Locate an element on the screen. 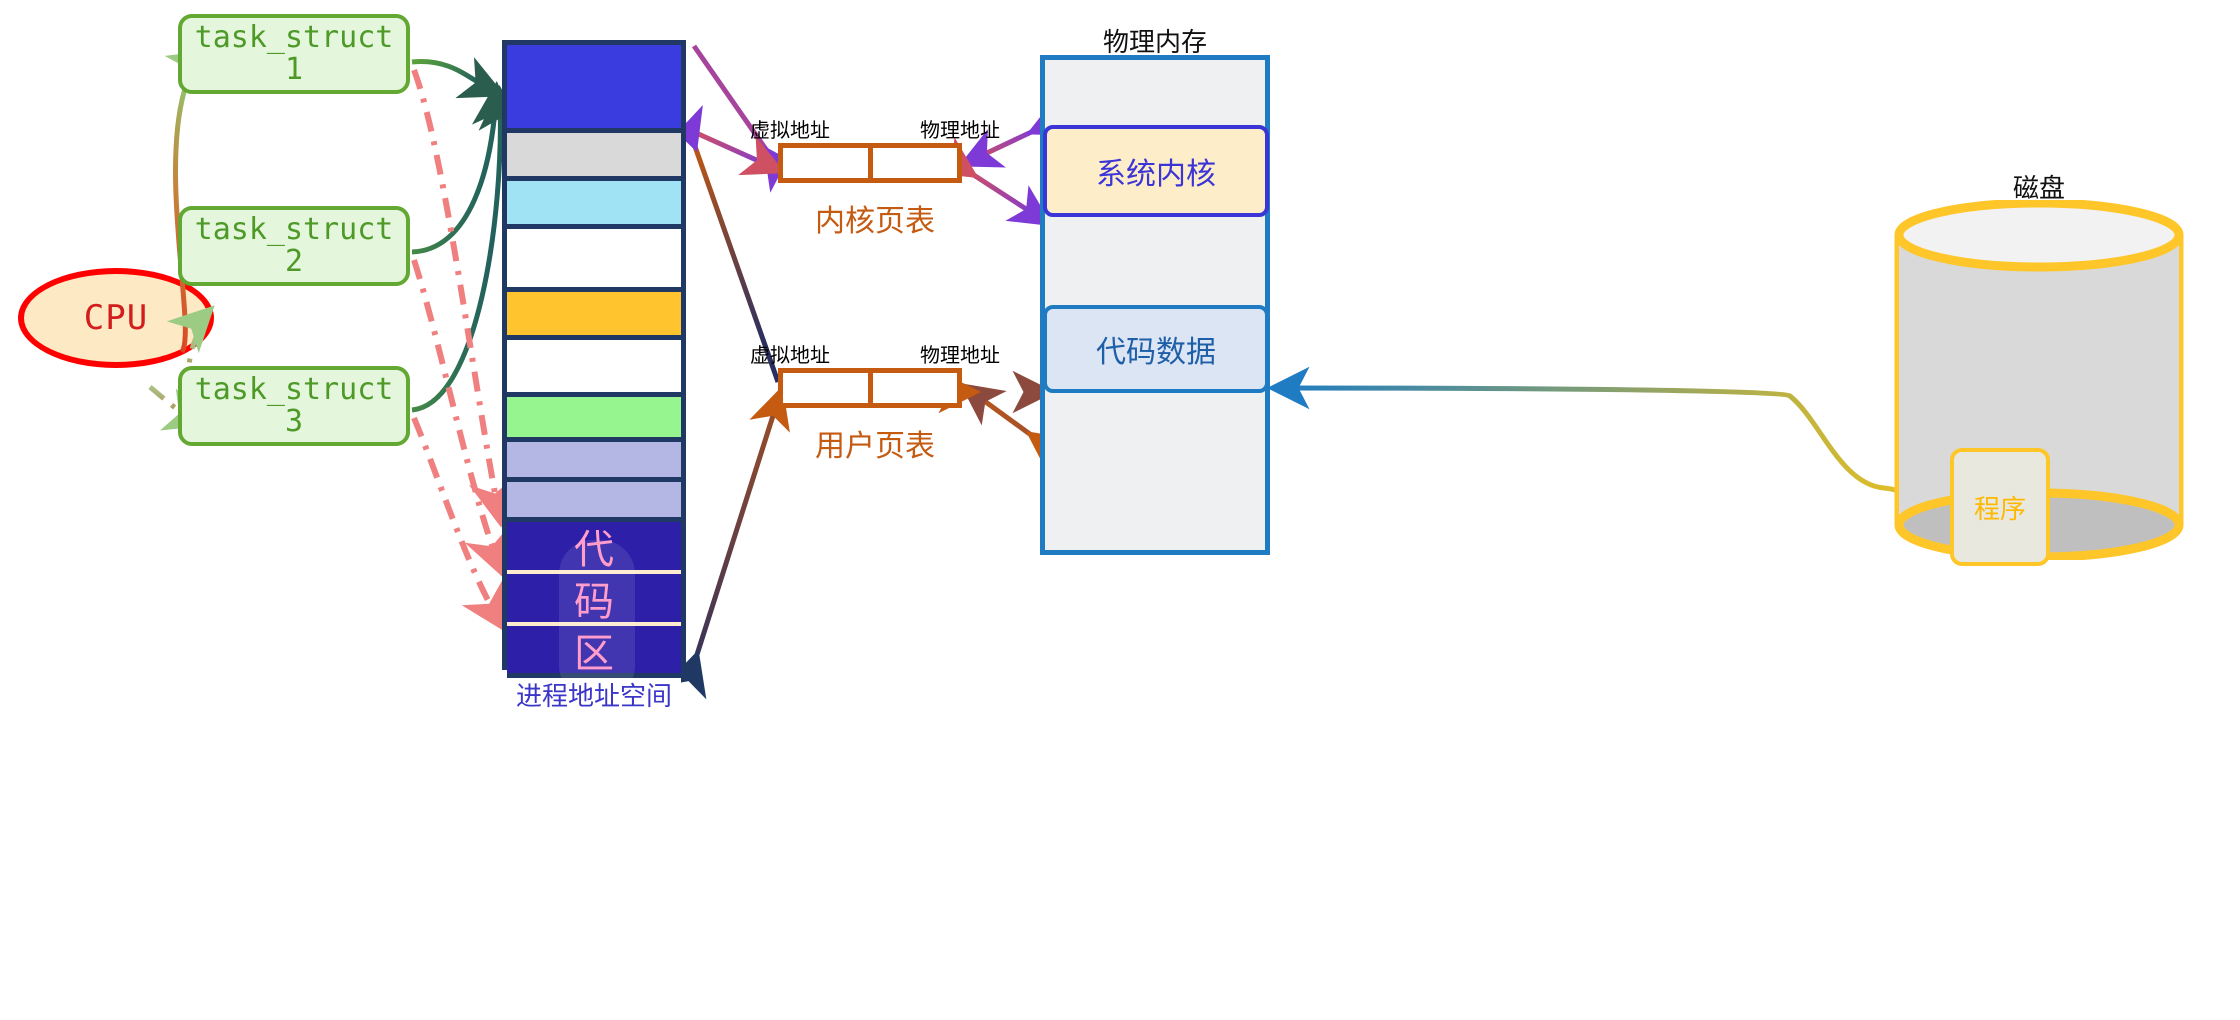 This screenshot has width=2240, height=1020. edge-program-to-code-data is located at coordinates (1609, 437).